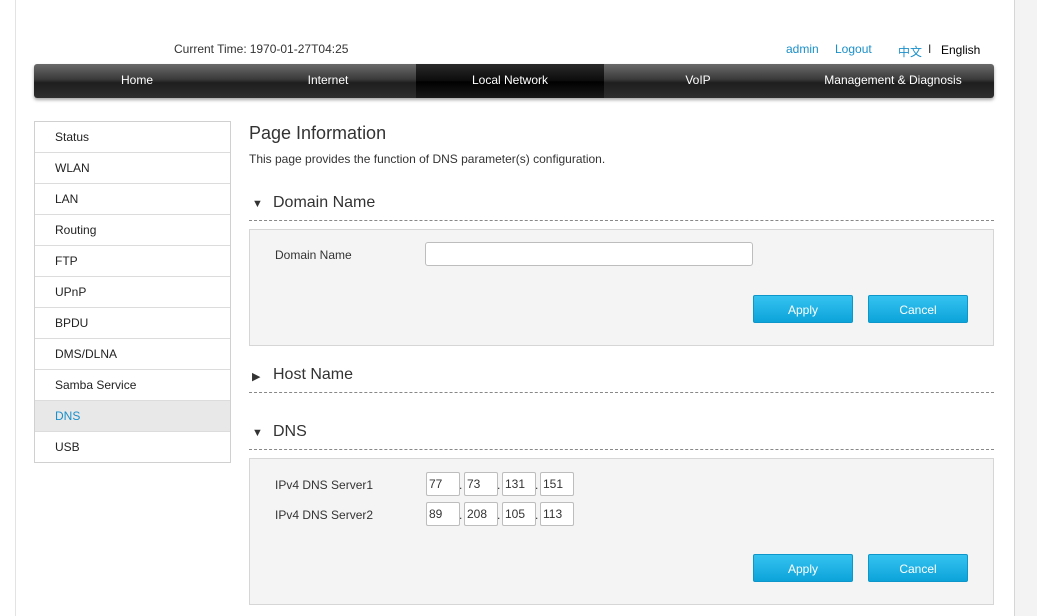 This screenshot has width=1037, height=616. Describe the element at coordinates (481, 514) in the screenshot. I see `dns-server2-octet-2: 208` at that location.